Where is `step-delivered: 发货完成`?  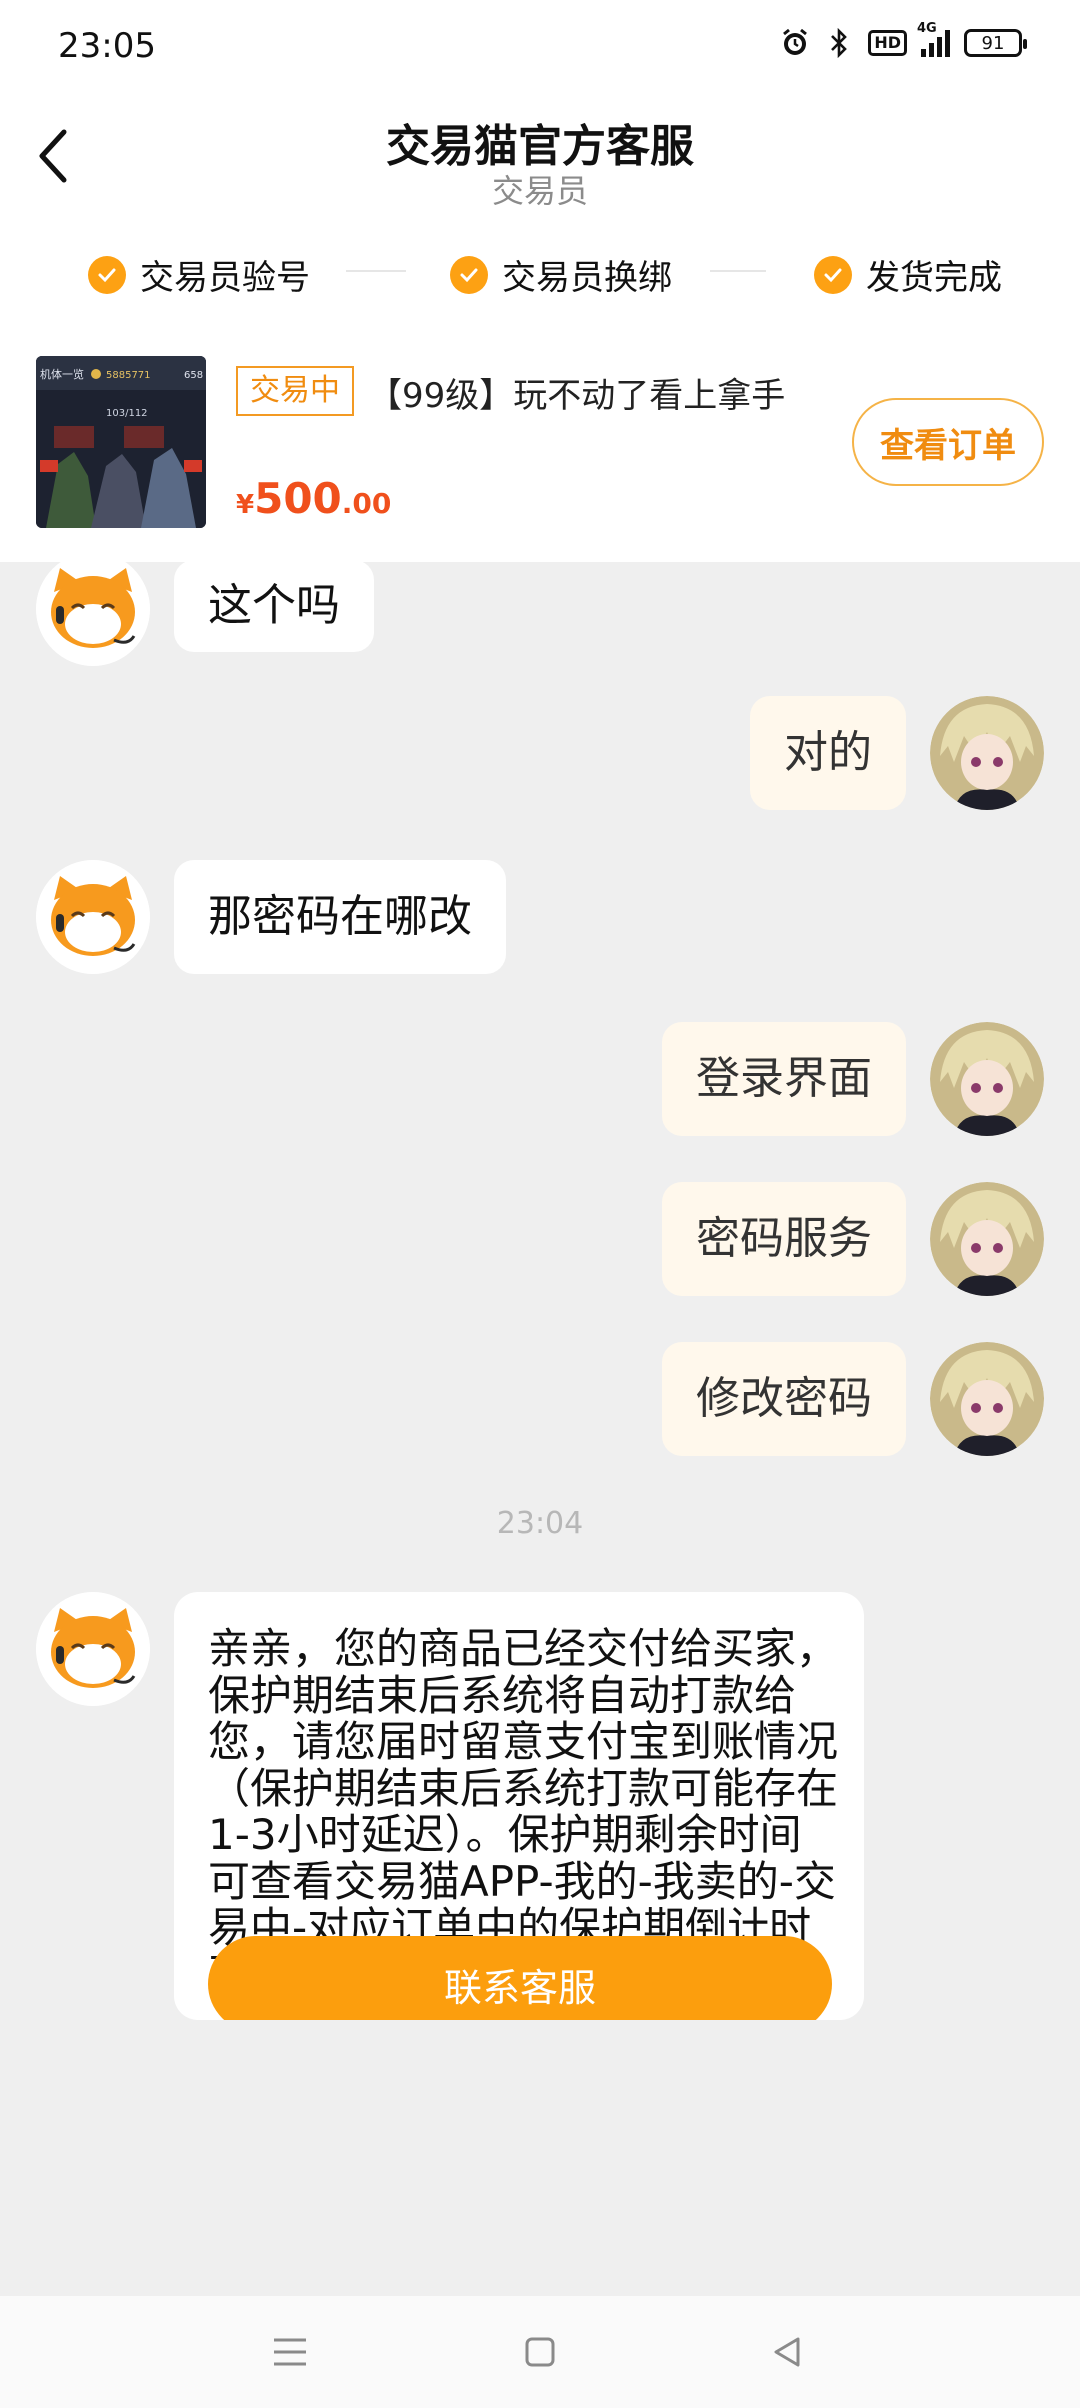 step-delivered: 发货完成 is located at coordinates (908, 274).